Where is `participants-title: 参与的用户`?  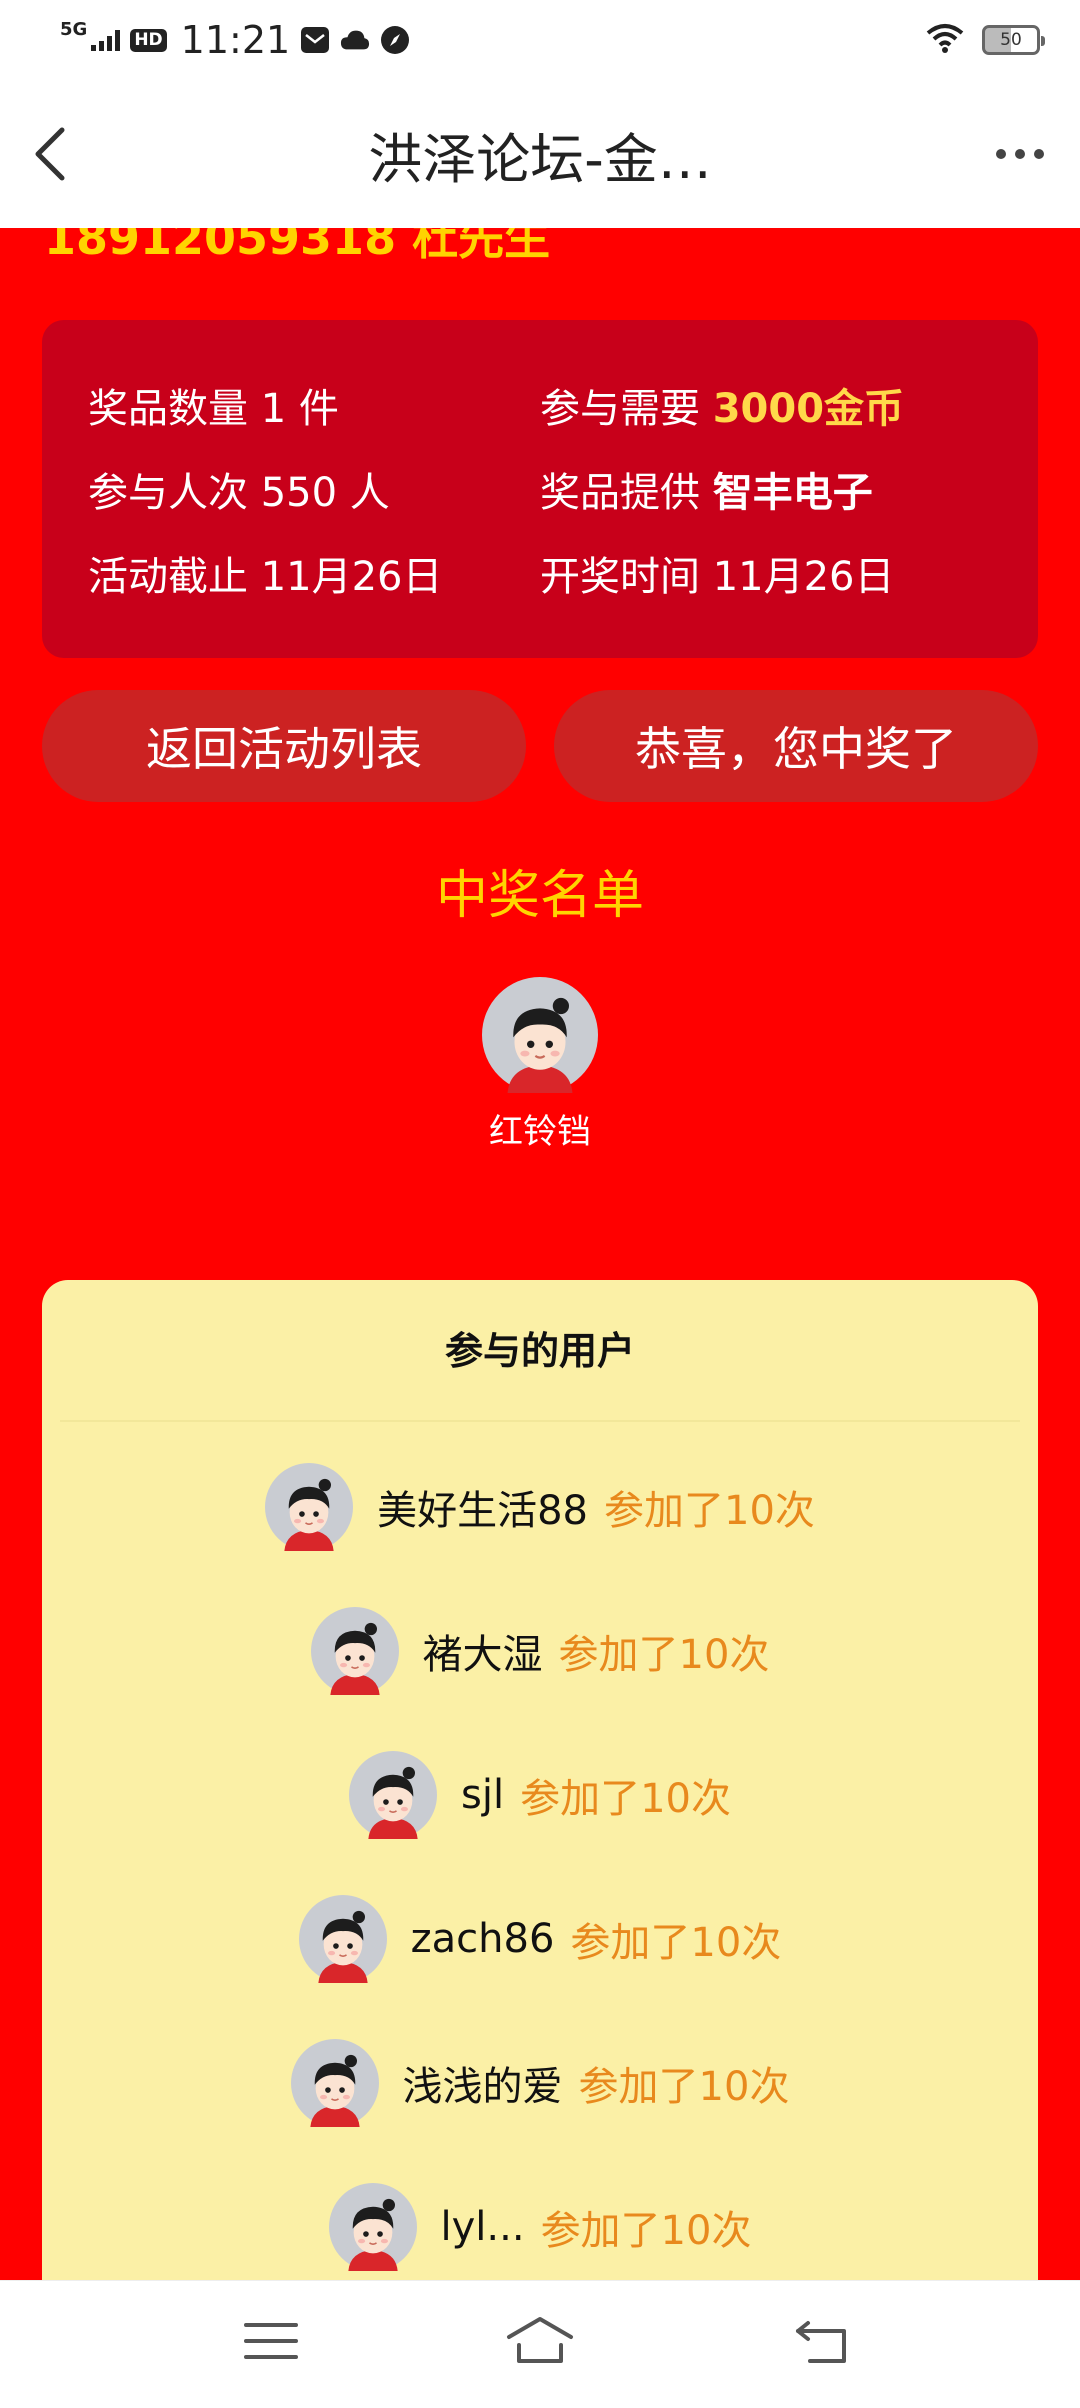
participants-title: 参与的用户 is located at coordinates (539, 1351).